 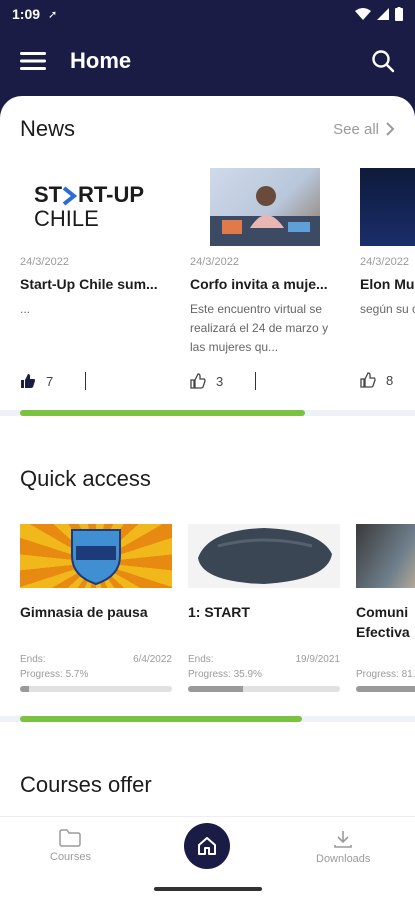 I want to click on like-row: 3, so click(x=265, y=381).